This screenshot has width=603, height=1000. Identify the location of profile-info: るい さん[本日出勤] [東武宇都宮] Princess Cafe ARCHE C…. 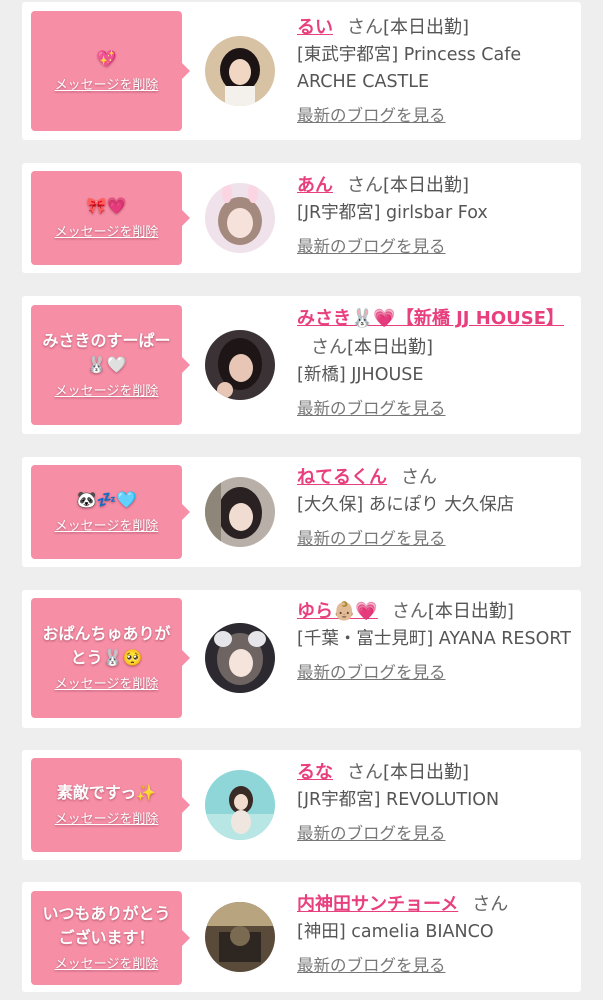
(437, 70).